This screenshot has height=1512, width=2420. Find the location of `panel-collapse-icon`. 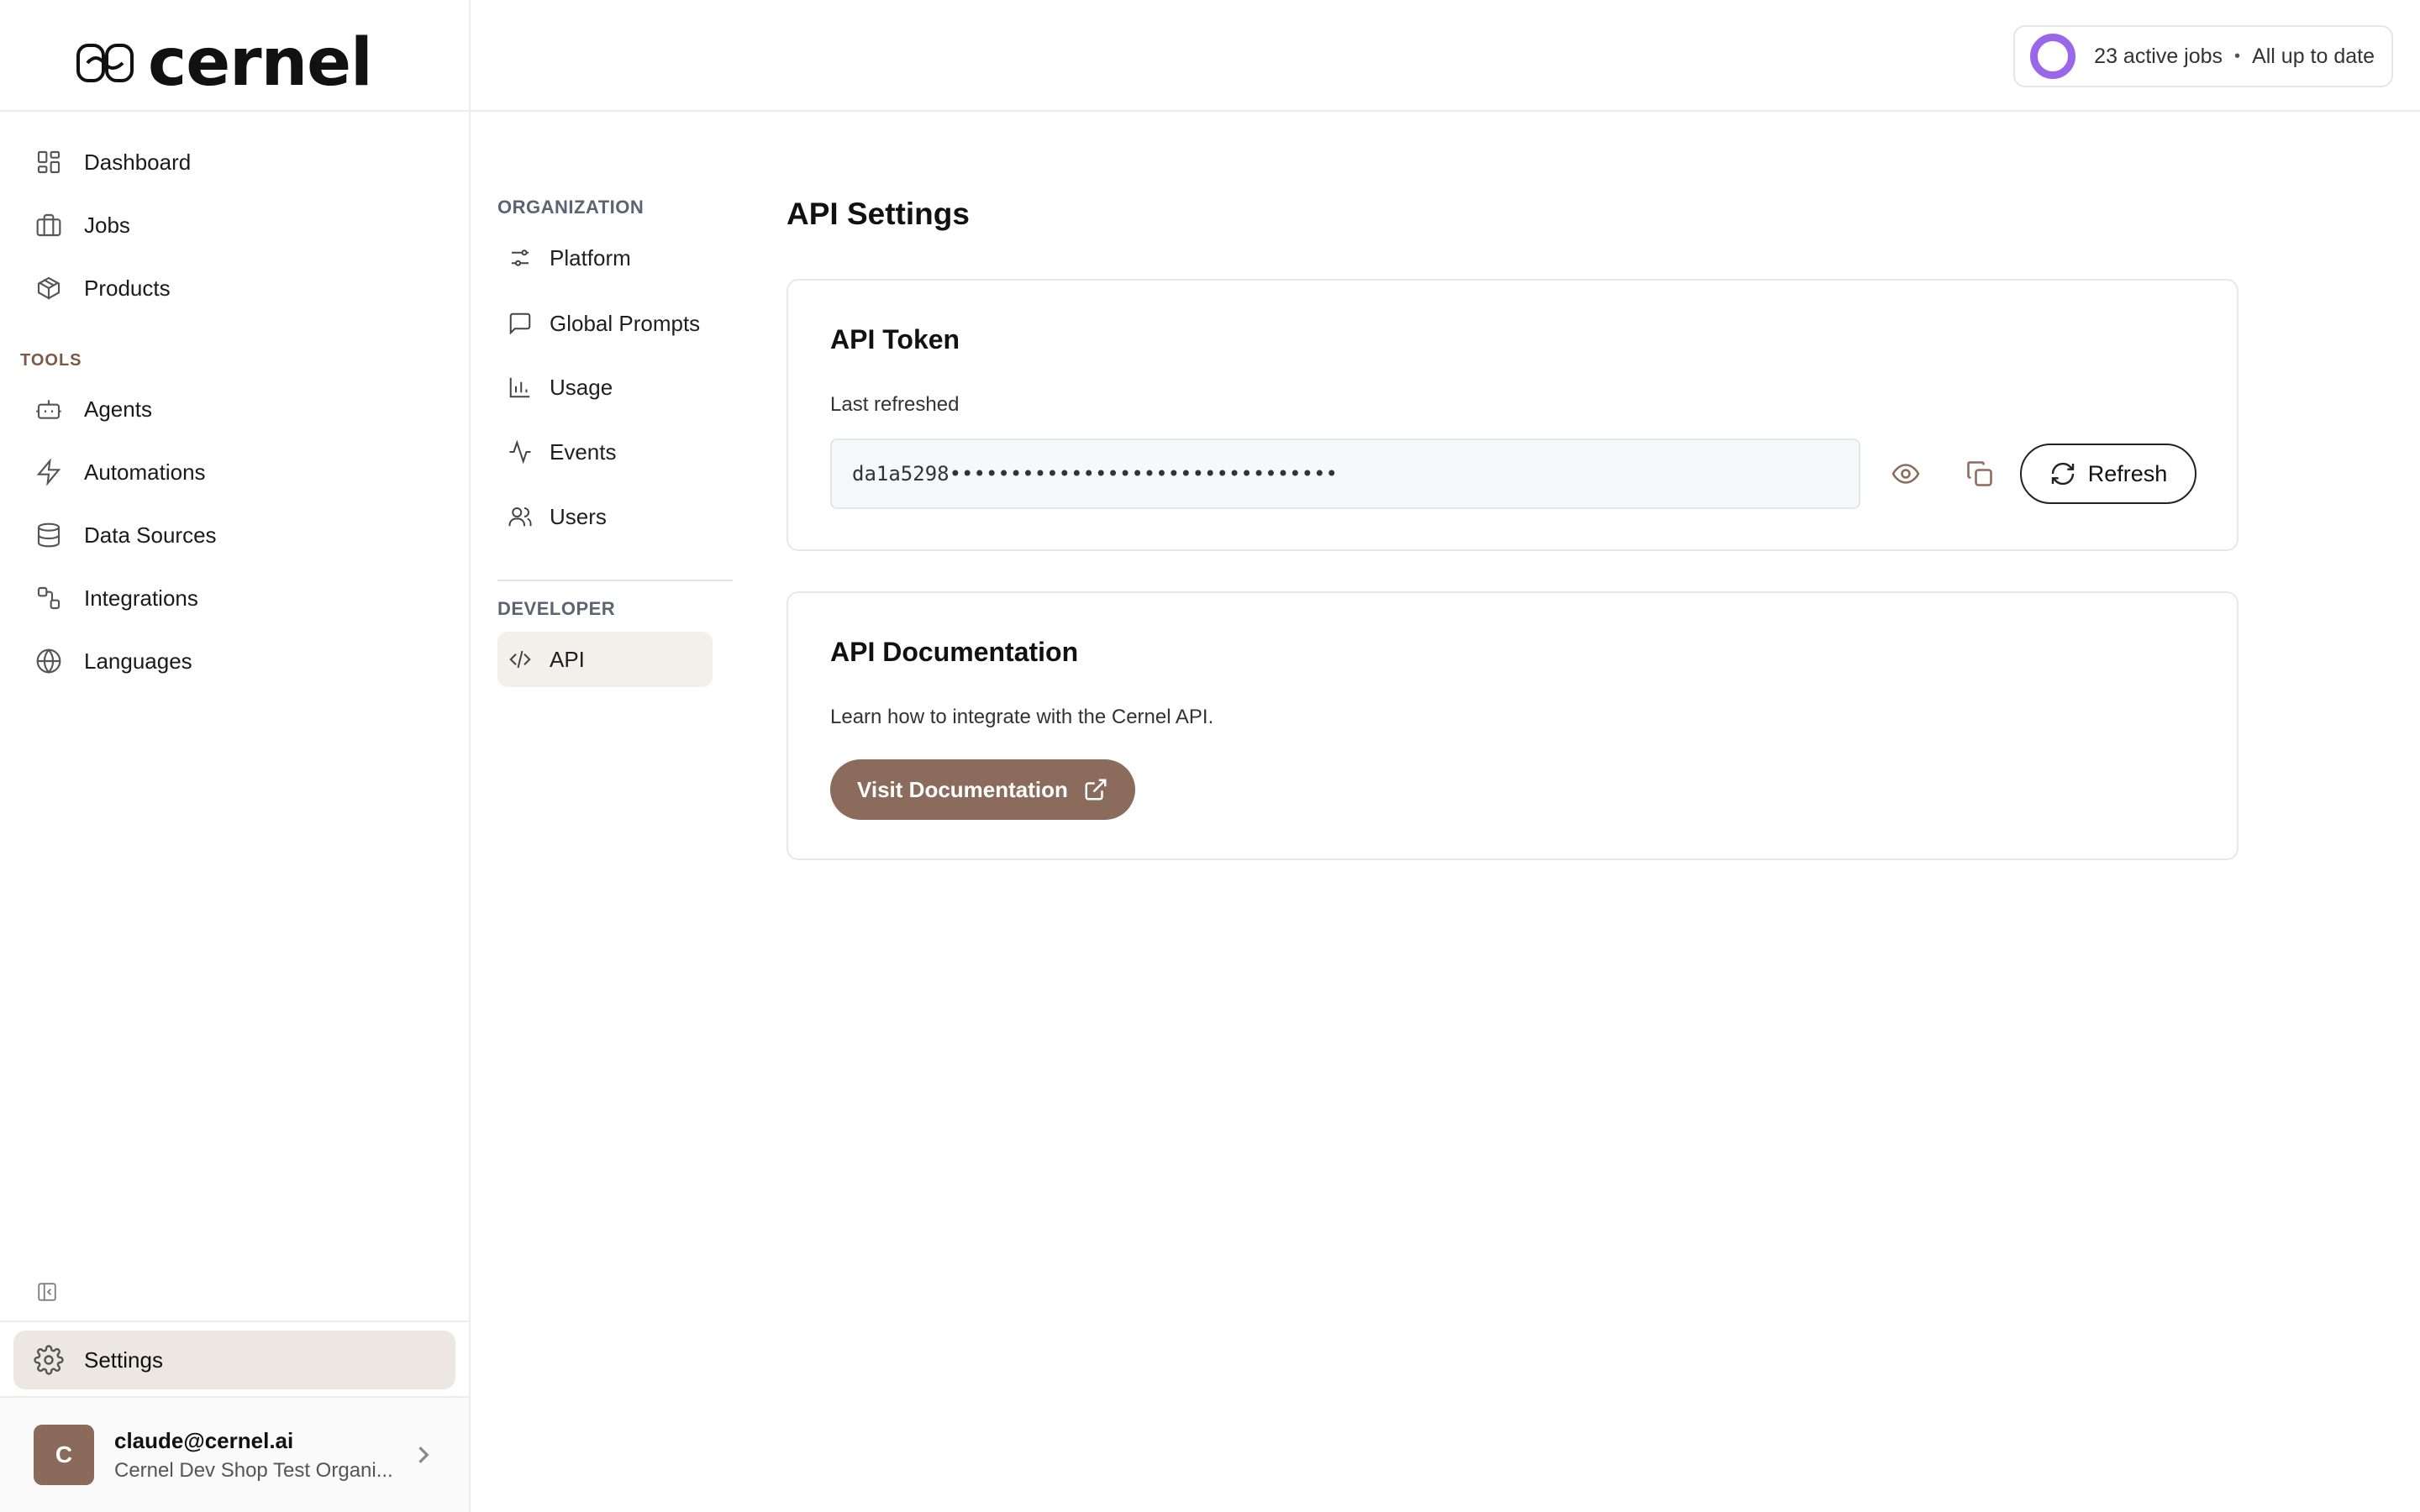

panel-collapse-icon is located at coordinates (47, 1292).